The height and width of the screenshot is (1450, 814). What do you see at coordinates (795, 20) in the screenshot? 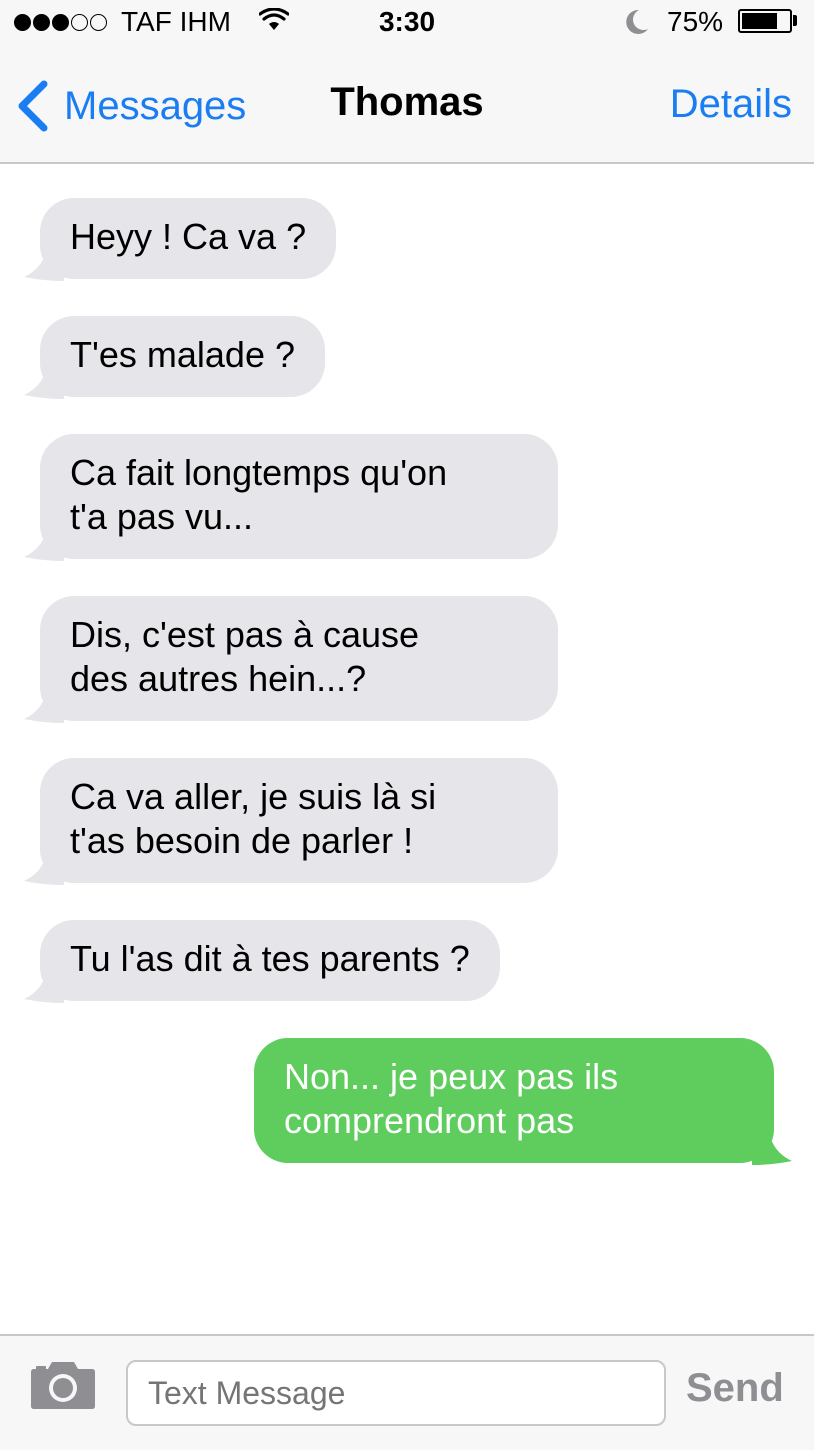
I see `battery-tip` at bounding box center [795, 20].